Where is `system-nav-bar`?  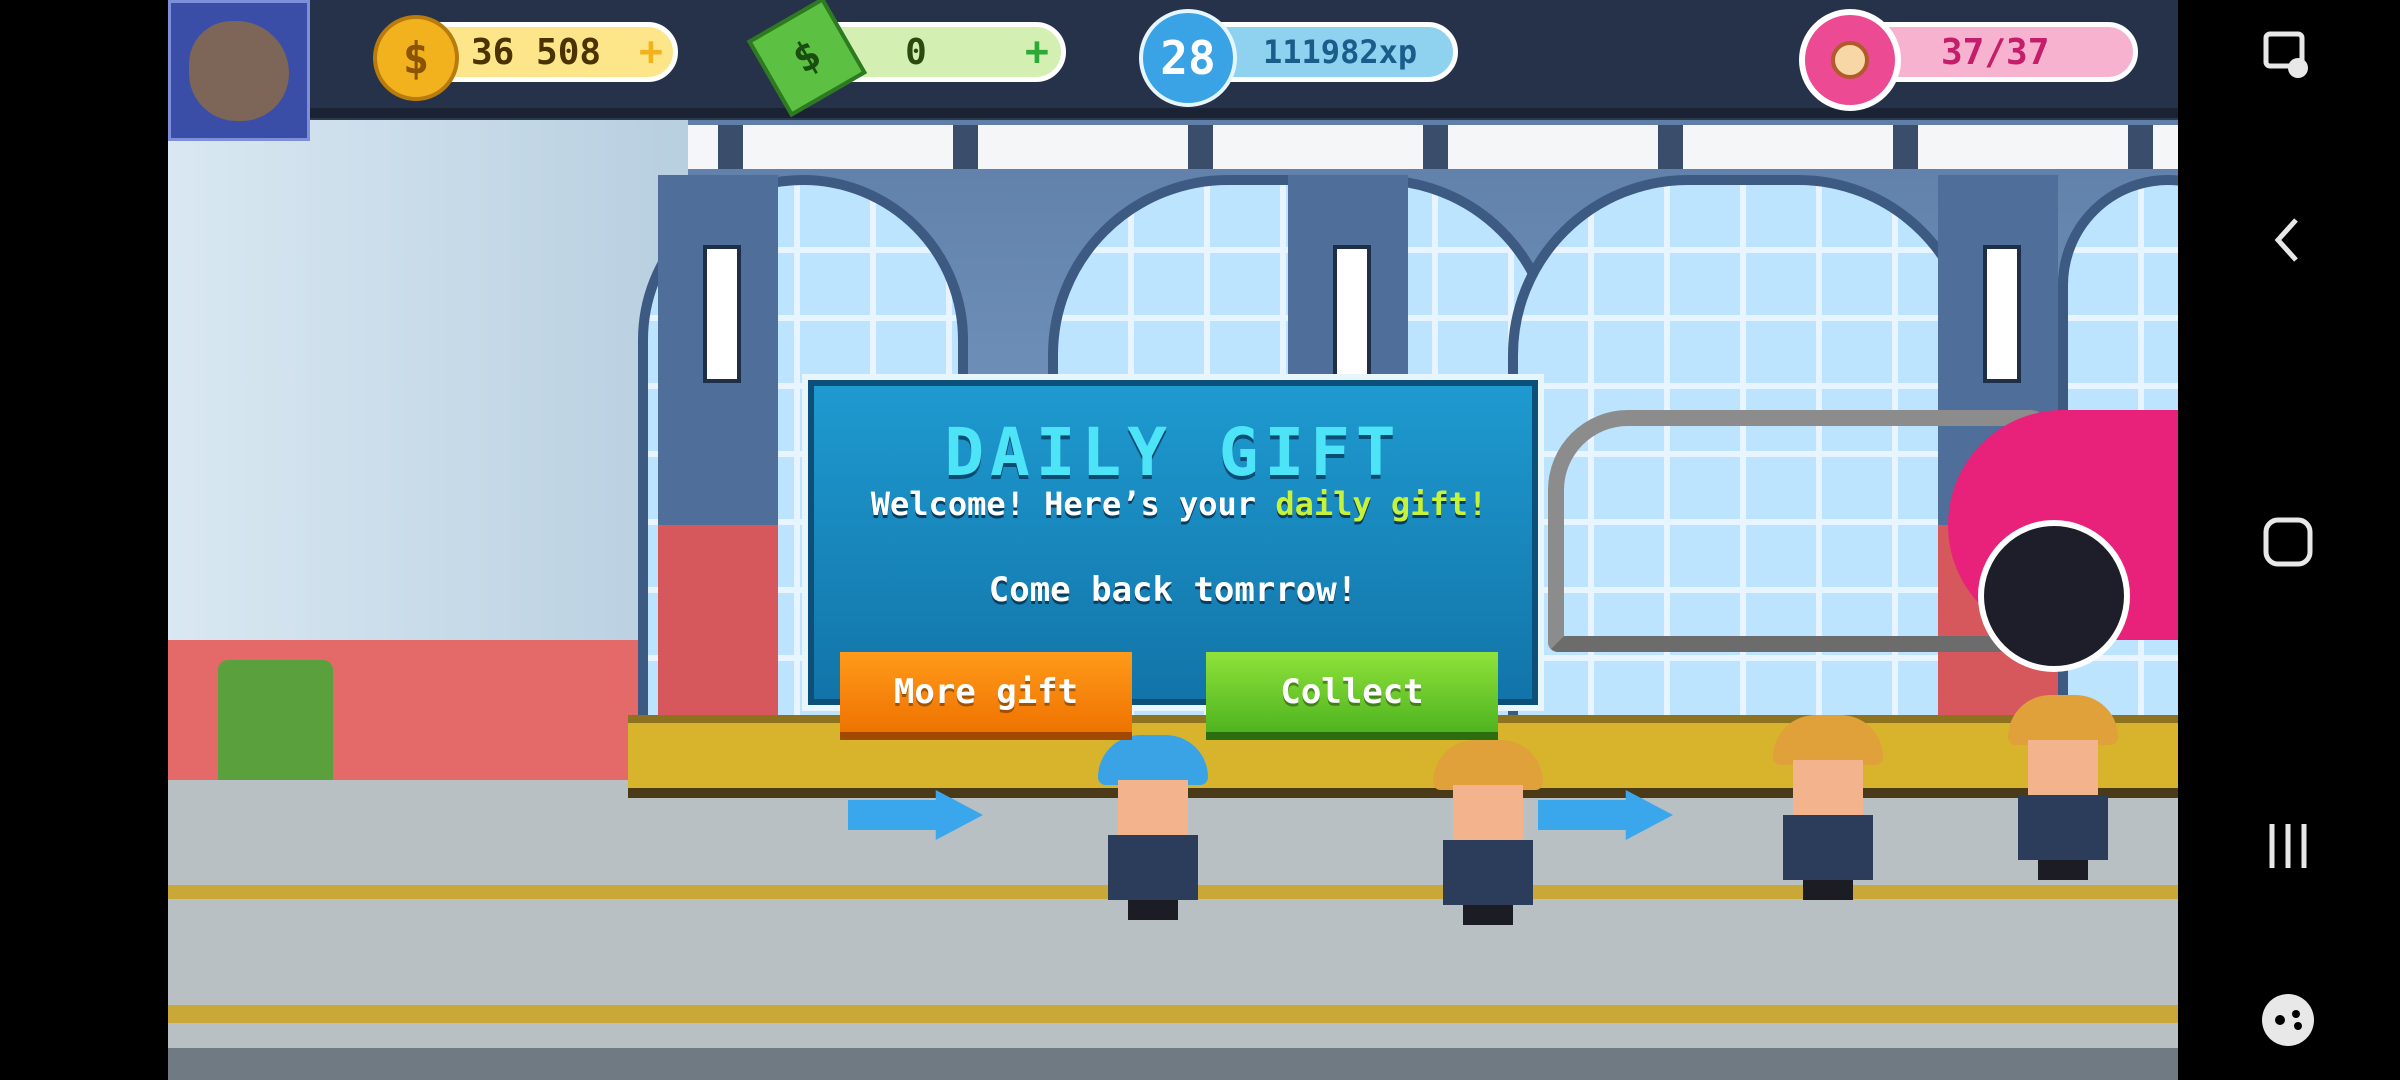
system-nav-bar is located at coordinates (2289, 540).